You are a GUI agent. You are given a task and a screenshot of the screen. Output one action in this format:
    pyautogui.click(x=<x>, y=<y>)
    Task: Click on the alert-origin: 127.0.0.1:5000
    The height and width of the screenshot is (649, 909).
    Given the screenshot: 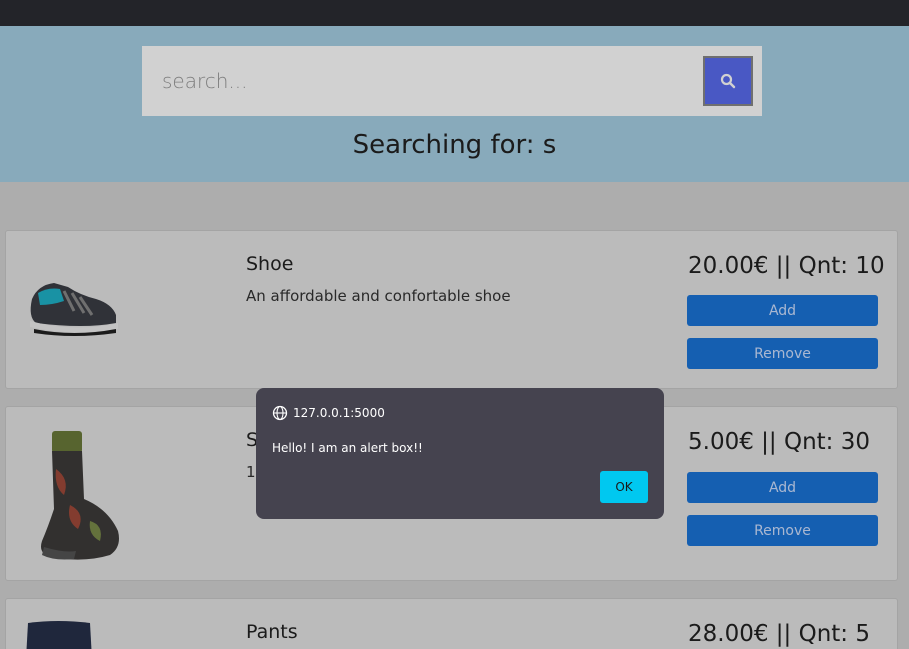 What is the action you would take?
    pyautogui.click(x=328, y=413)
    